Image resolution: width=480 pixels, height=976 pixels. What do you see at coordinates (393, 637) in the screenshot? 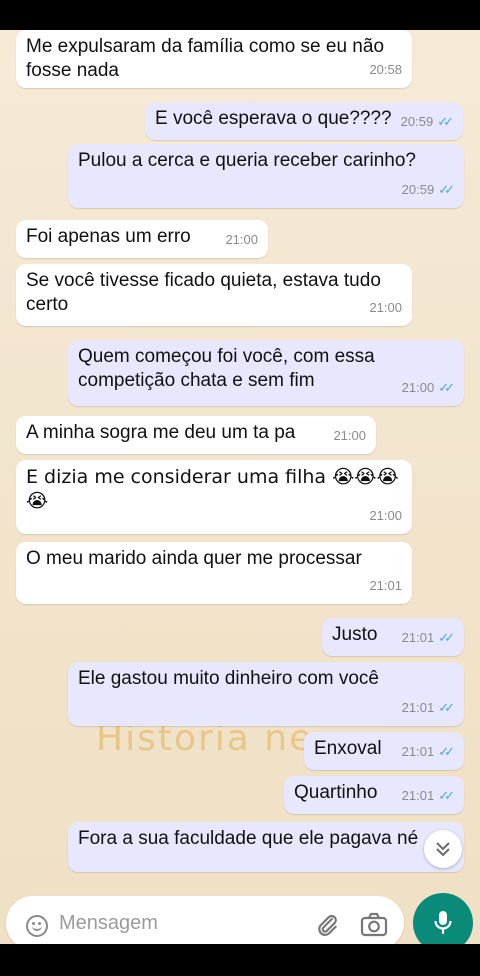
I see `message-outgoing: Justo 21:01 ✓✓` at bounding box center [393, 637].